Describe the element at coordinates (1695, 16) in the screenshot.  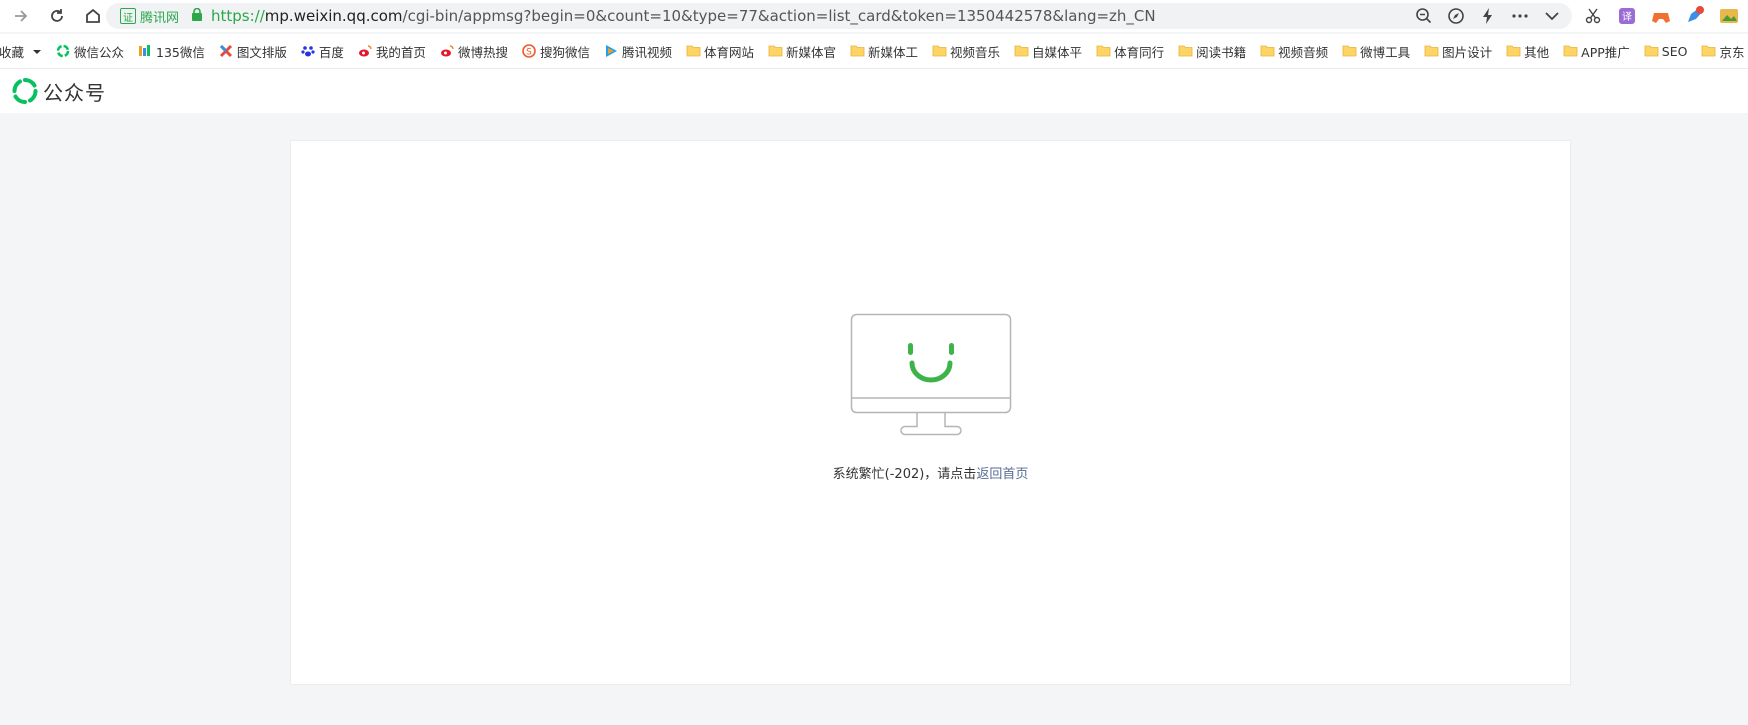
I see `pencil-icon` at that location.